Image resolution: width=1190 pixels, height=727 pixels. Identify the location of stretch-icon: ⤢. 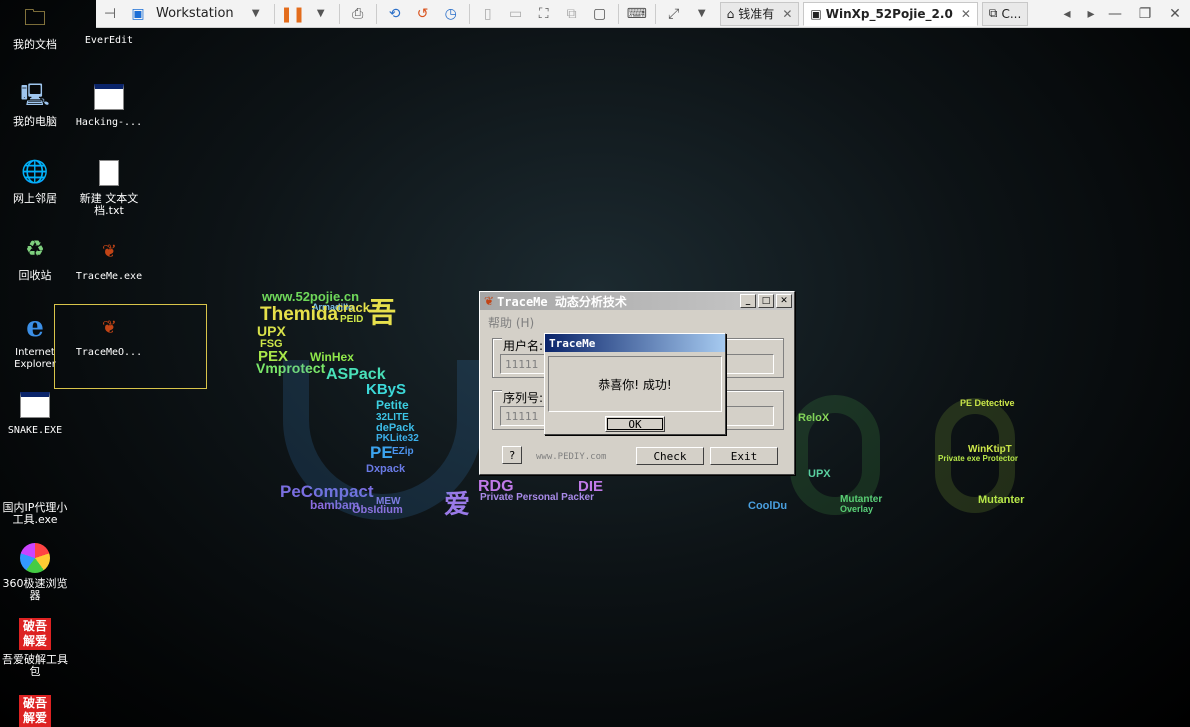
(674, 14).